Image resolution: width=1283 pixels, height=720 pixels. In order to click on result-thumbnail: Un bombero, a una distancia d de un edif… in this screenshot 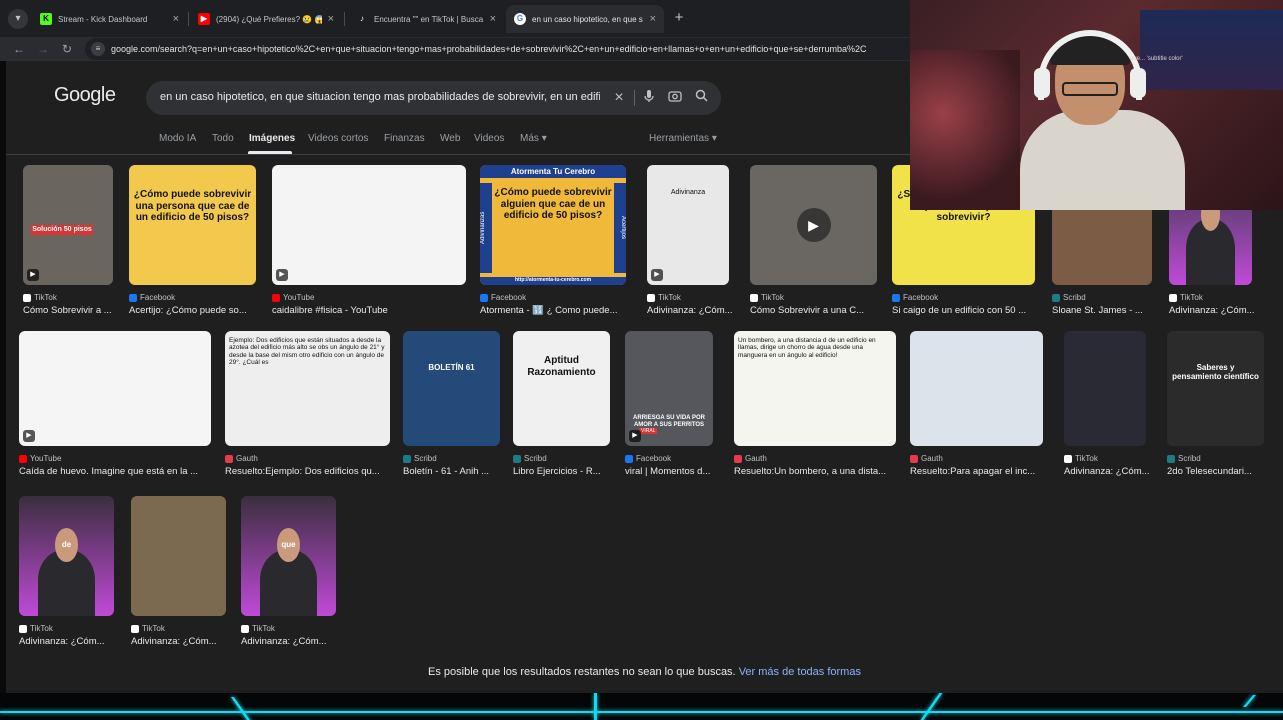, I will do `click(815, 388)`.